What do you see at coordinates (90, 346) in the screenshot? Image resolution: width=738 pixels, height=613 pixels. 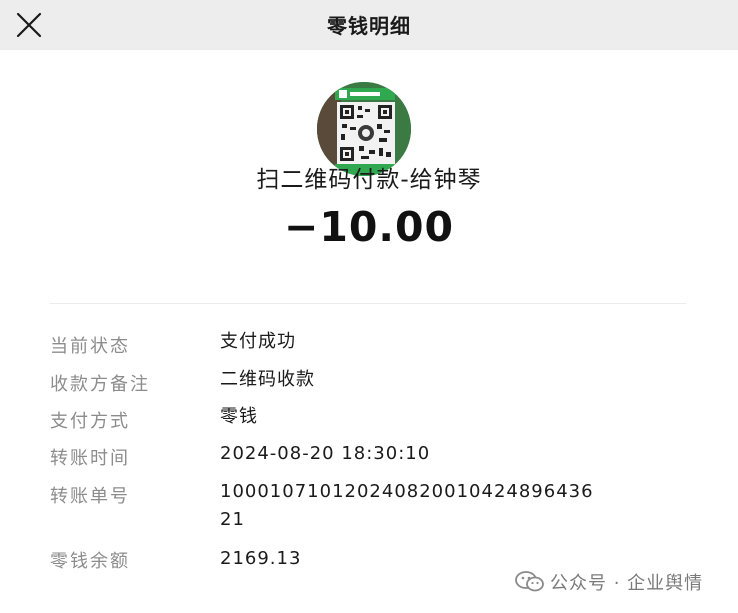 I see `status-label: 当前状态` at bounding box center [90, 346].